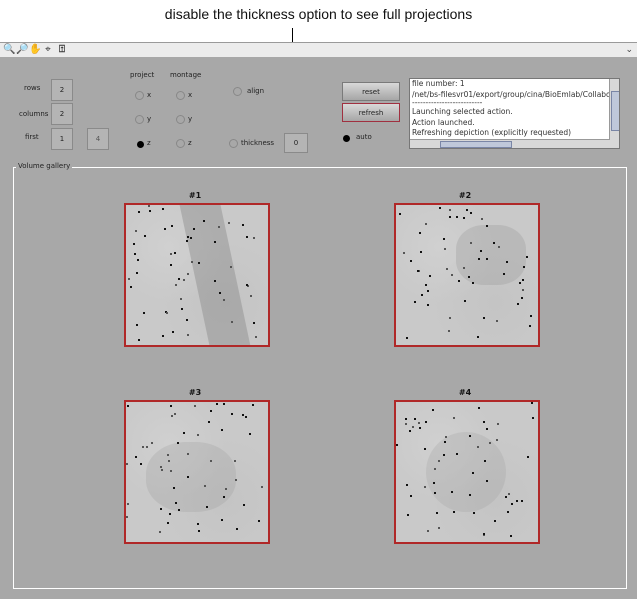 This screenshot has width=637, height=599. What do you see at coordinates (462, 111) in the screenshot?
I see `log-line: Launching selected action.` at bounding box center [462, 111].